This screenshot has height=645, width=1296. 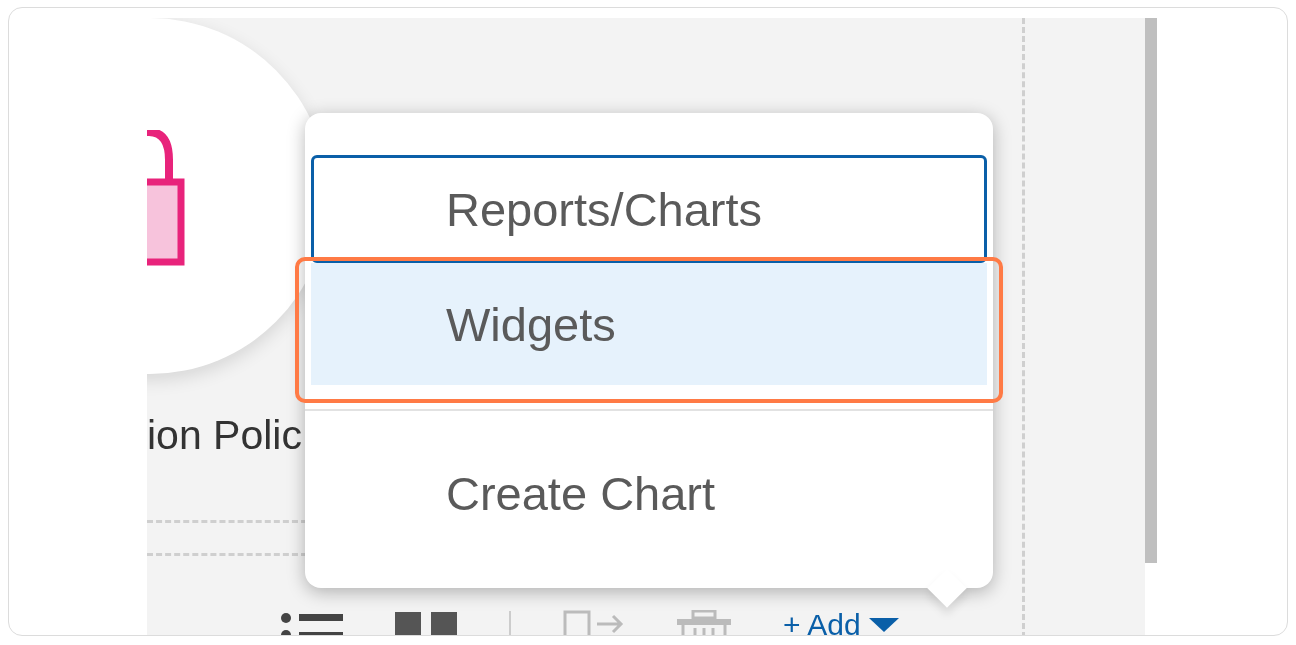 What do you see at coordinates (704, 622) in the screenshot?
I see `trash-icon` at bounding box center [704, 622].